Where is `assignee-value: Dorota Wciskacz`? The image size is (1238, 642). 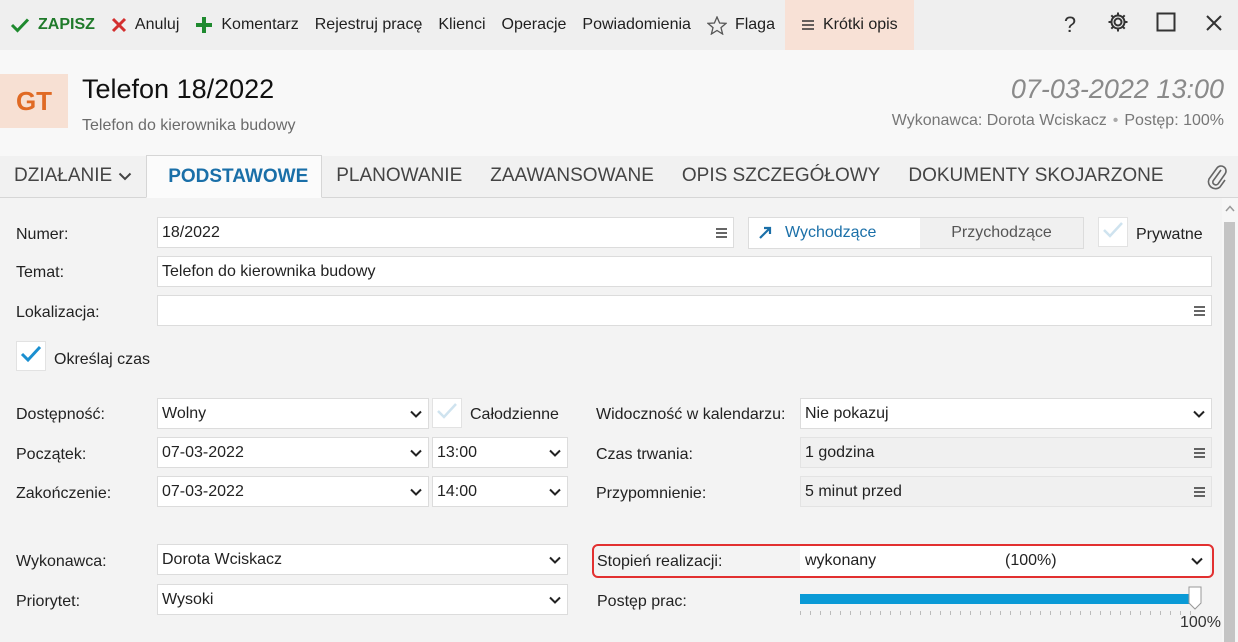 assignee-value: Dorota Wciskacz is located at coordinates (222, 559).